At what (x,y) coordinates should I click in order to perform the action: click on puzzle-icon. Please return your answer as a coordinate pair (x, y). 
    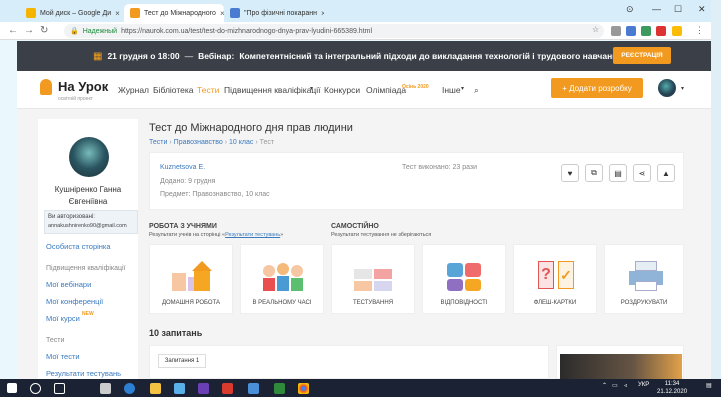
    Looking at the image, I should click on (465, 275).